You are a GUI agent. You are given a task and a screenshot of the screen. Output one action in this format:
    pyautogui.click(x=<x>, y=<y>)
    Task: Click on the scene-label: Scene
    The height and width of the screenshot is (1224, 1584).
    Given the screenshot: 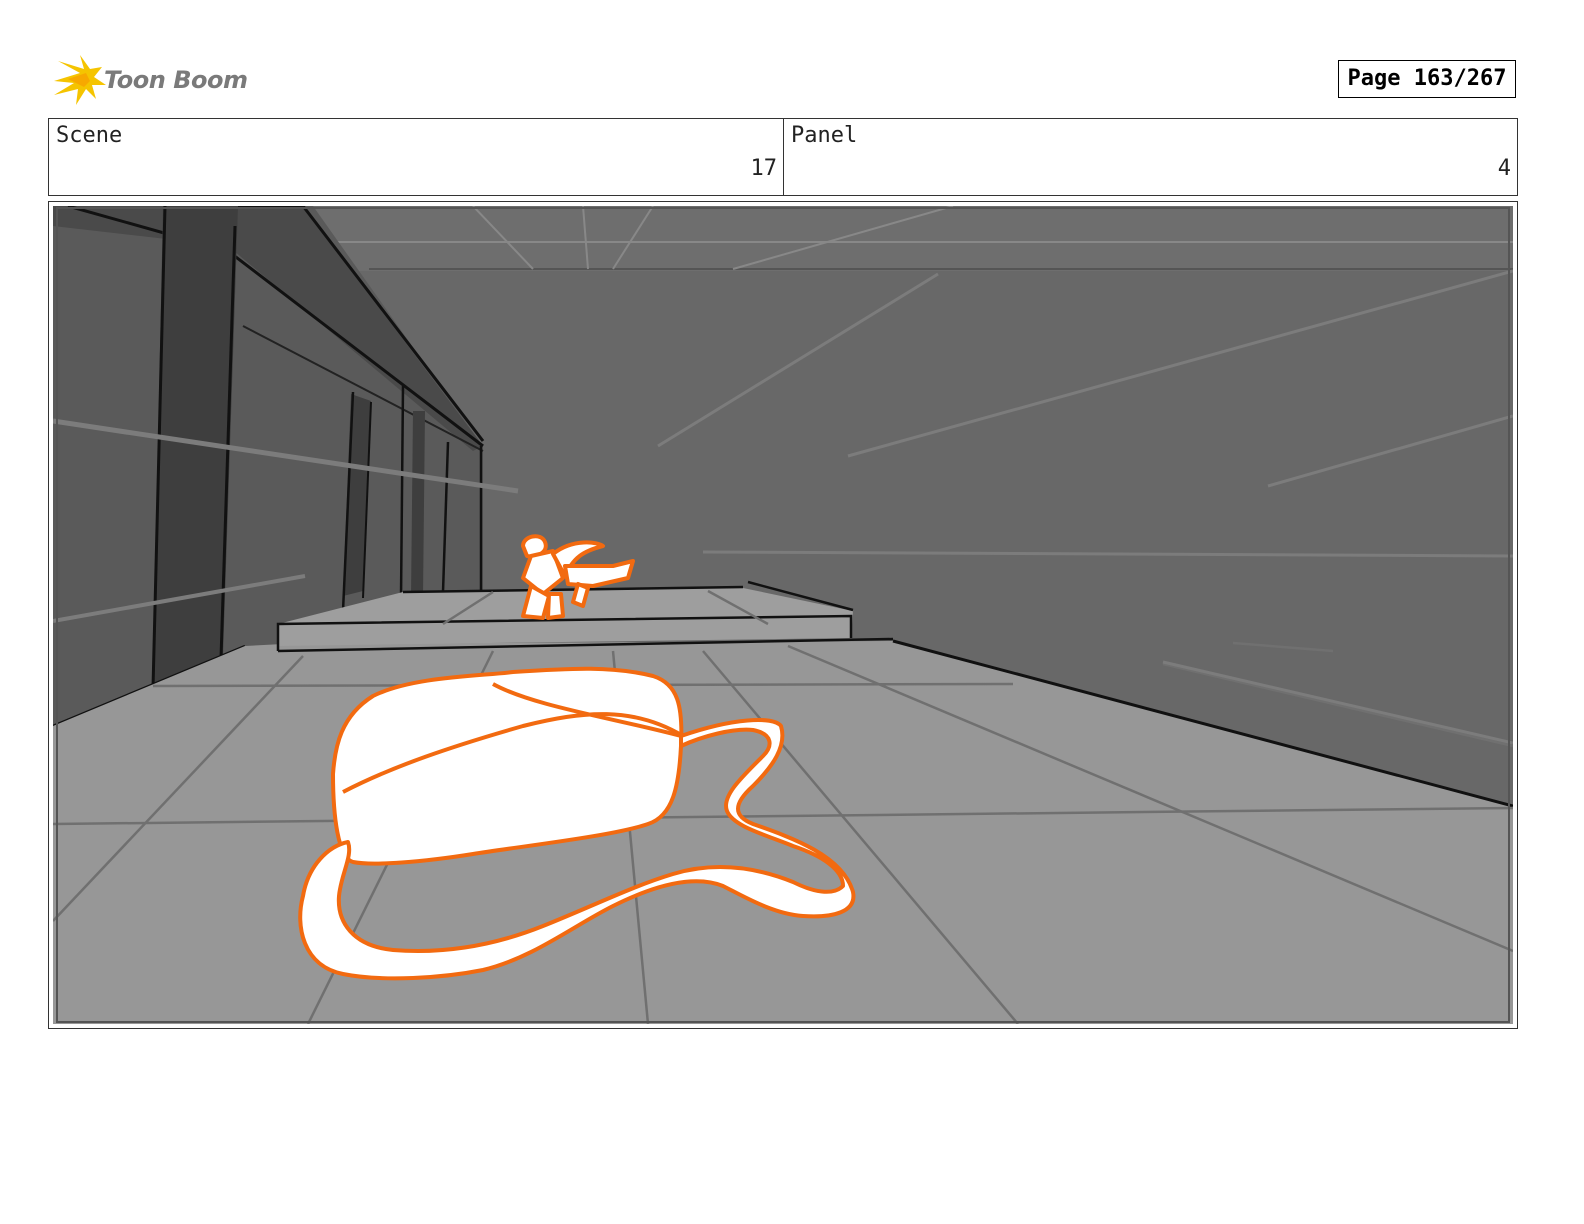 What is the action you would take?
    pyautogui.click(x=89, y=135)
    